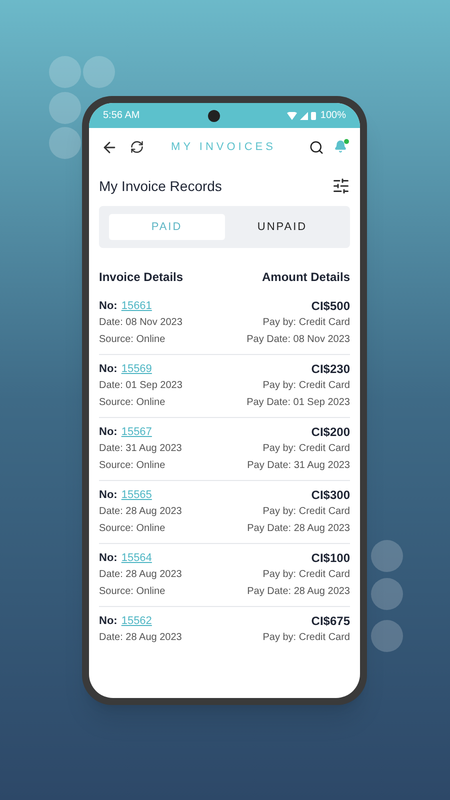 This screenshot has width=450, height=800. Describe the element at coordinates (330, 369) in the screenshot. I see `invoice-amount: CI$230` at that location.